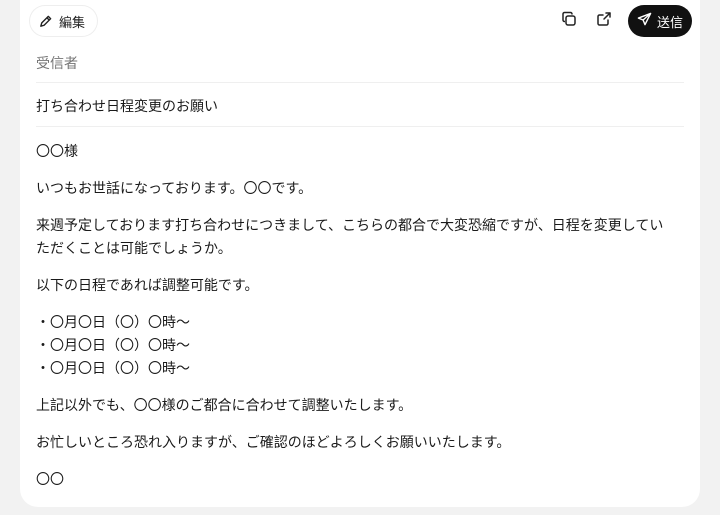 The width and height of the screenshot is (720, 515). Describe the element at coordinates (50, 480) in the screenshot. I see `signature: 〇〇` at that location.